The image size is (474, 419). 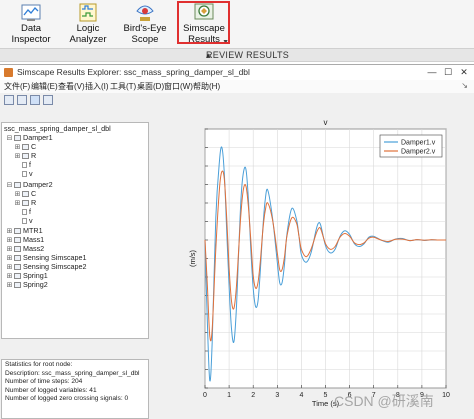 What do you see at coordinates (31, 28) in the screenshot?
I see `data-inspector-label-1: Data` at bounding box center [31, 28].